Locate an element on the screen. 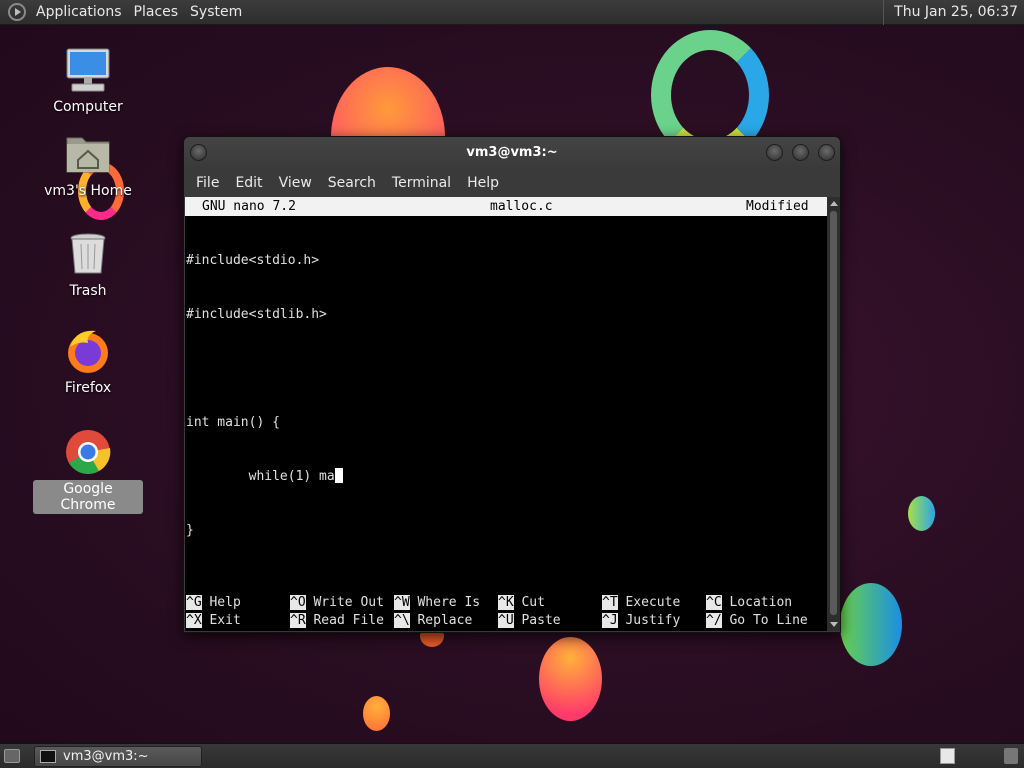  taskbar-button-terminal: vm3@vm3:~ is located at coordinates (118, 756).